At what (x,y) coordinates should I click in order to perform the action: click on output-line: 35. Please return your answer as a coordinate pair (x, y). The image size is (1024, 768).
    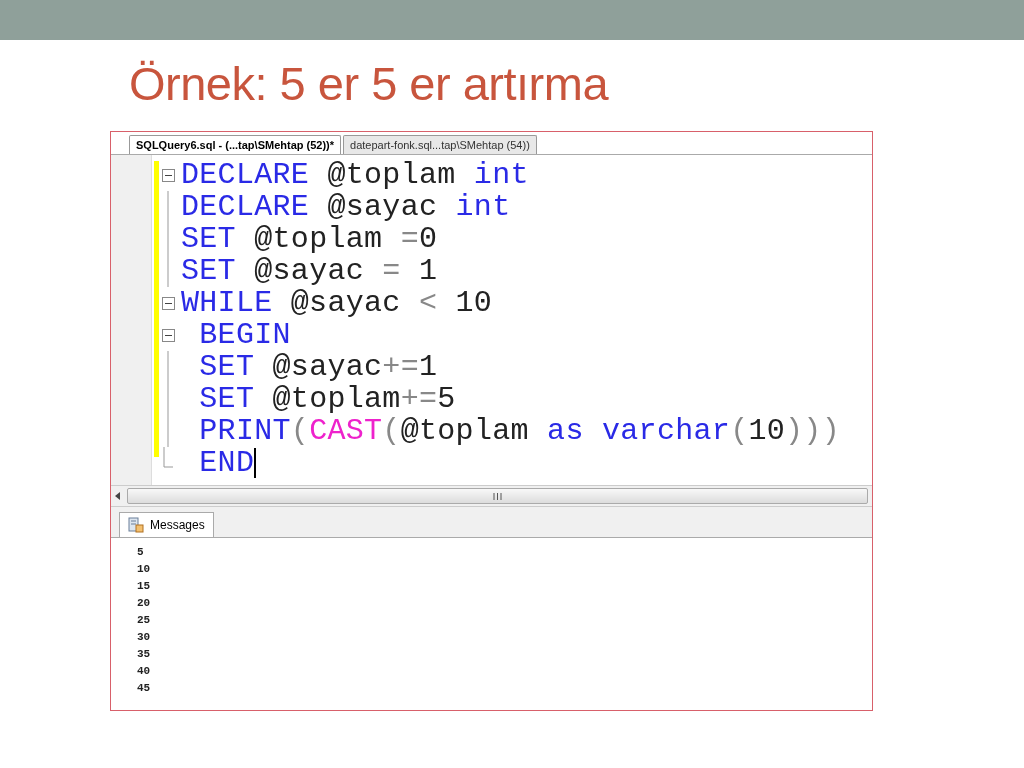
    Looking at the image, I should click on (144, 654).